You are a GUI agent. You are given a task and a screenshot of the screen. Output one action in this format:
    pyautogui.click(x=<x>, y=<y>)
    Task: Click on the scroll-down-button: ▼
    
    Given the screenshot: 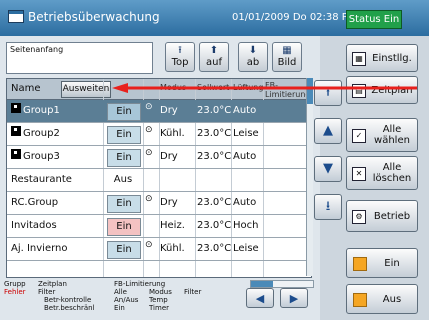 What is the action you would take?
    pyautogui.click(x=328, y=169)
    